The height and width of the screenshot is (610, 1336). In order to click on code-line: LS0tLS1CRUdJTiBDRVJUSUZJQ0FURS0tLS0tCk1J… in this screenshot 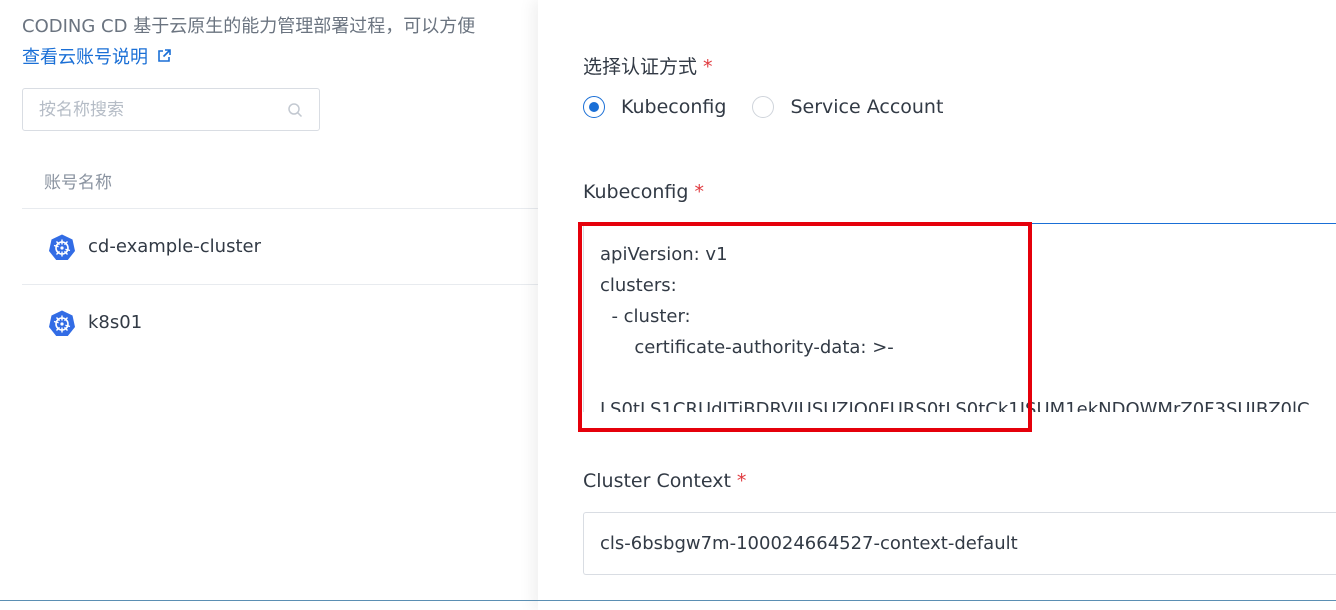, I will do `click(955, 405)`.